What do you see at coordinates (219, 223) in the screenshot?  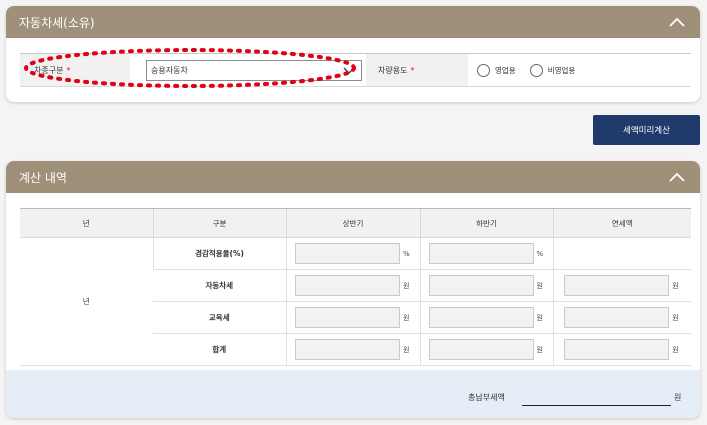 I see `column-header: 구분` at bounding box center [219, 223].